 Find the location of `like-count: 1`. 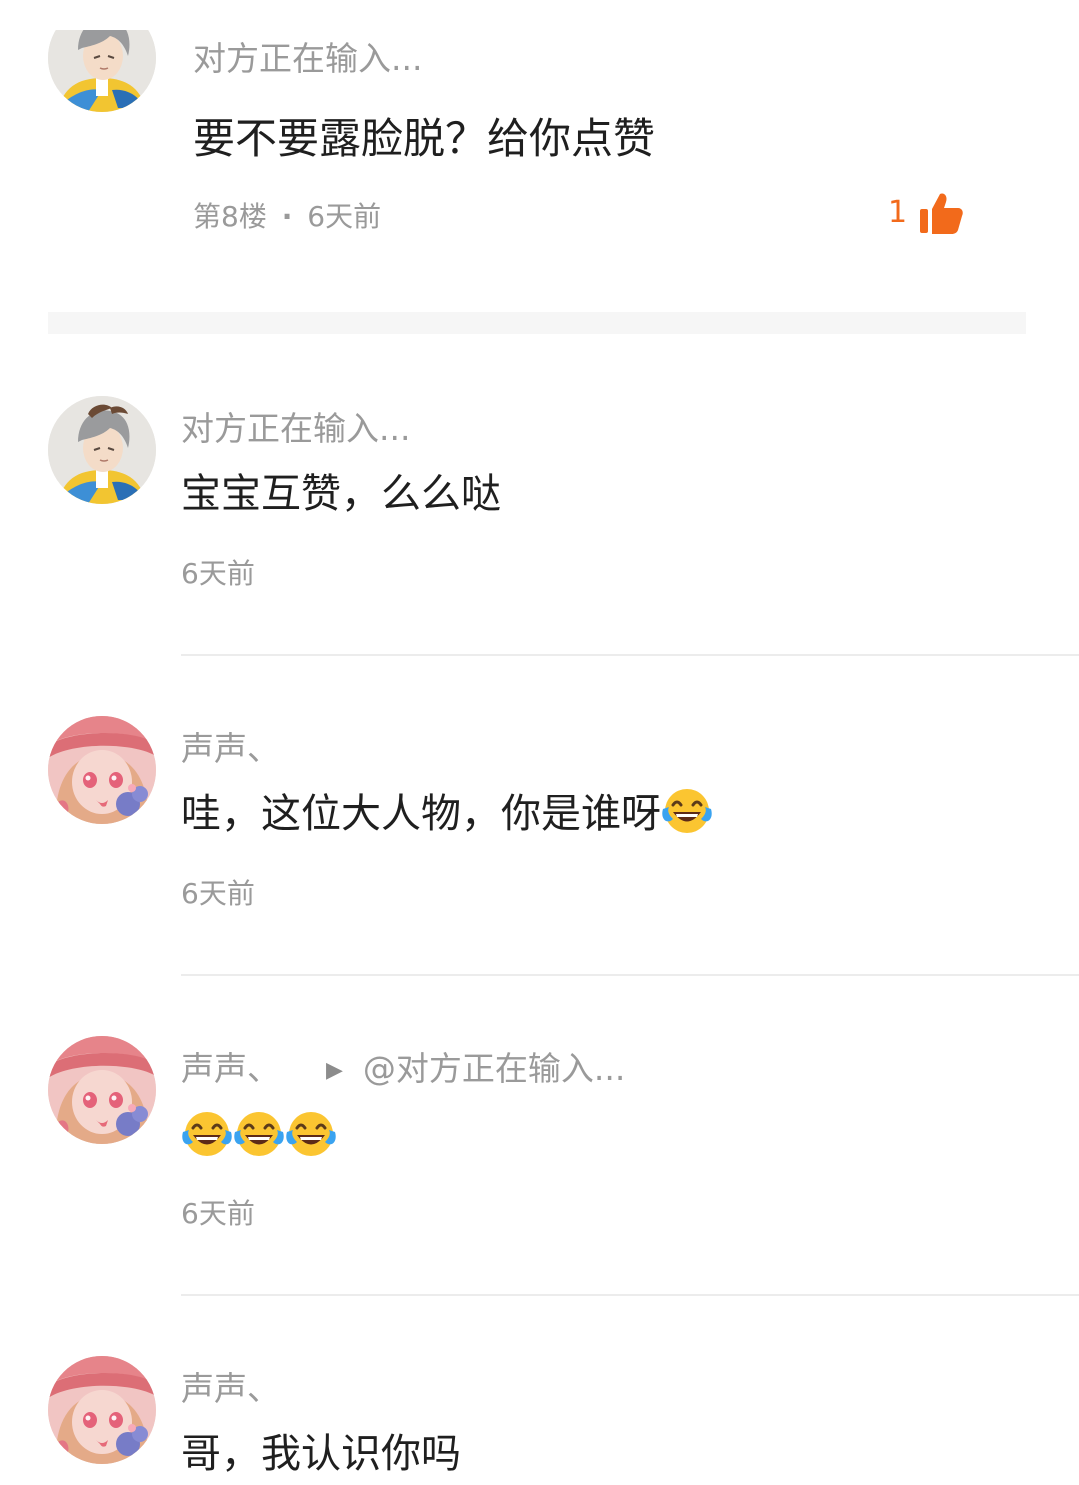

like-count: 1 is located at coordinates (898, 212).